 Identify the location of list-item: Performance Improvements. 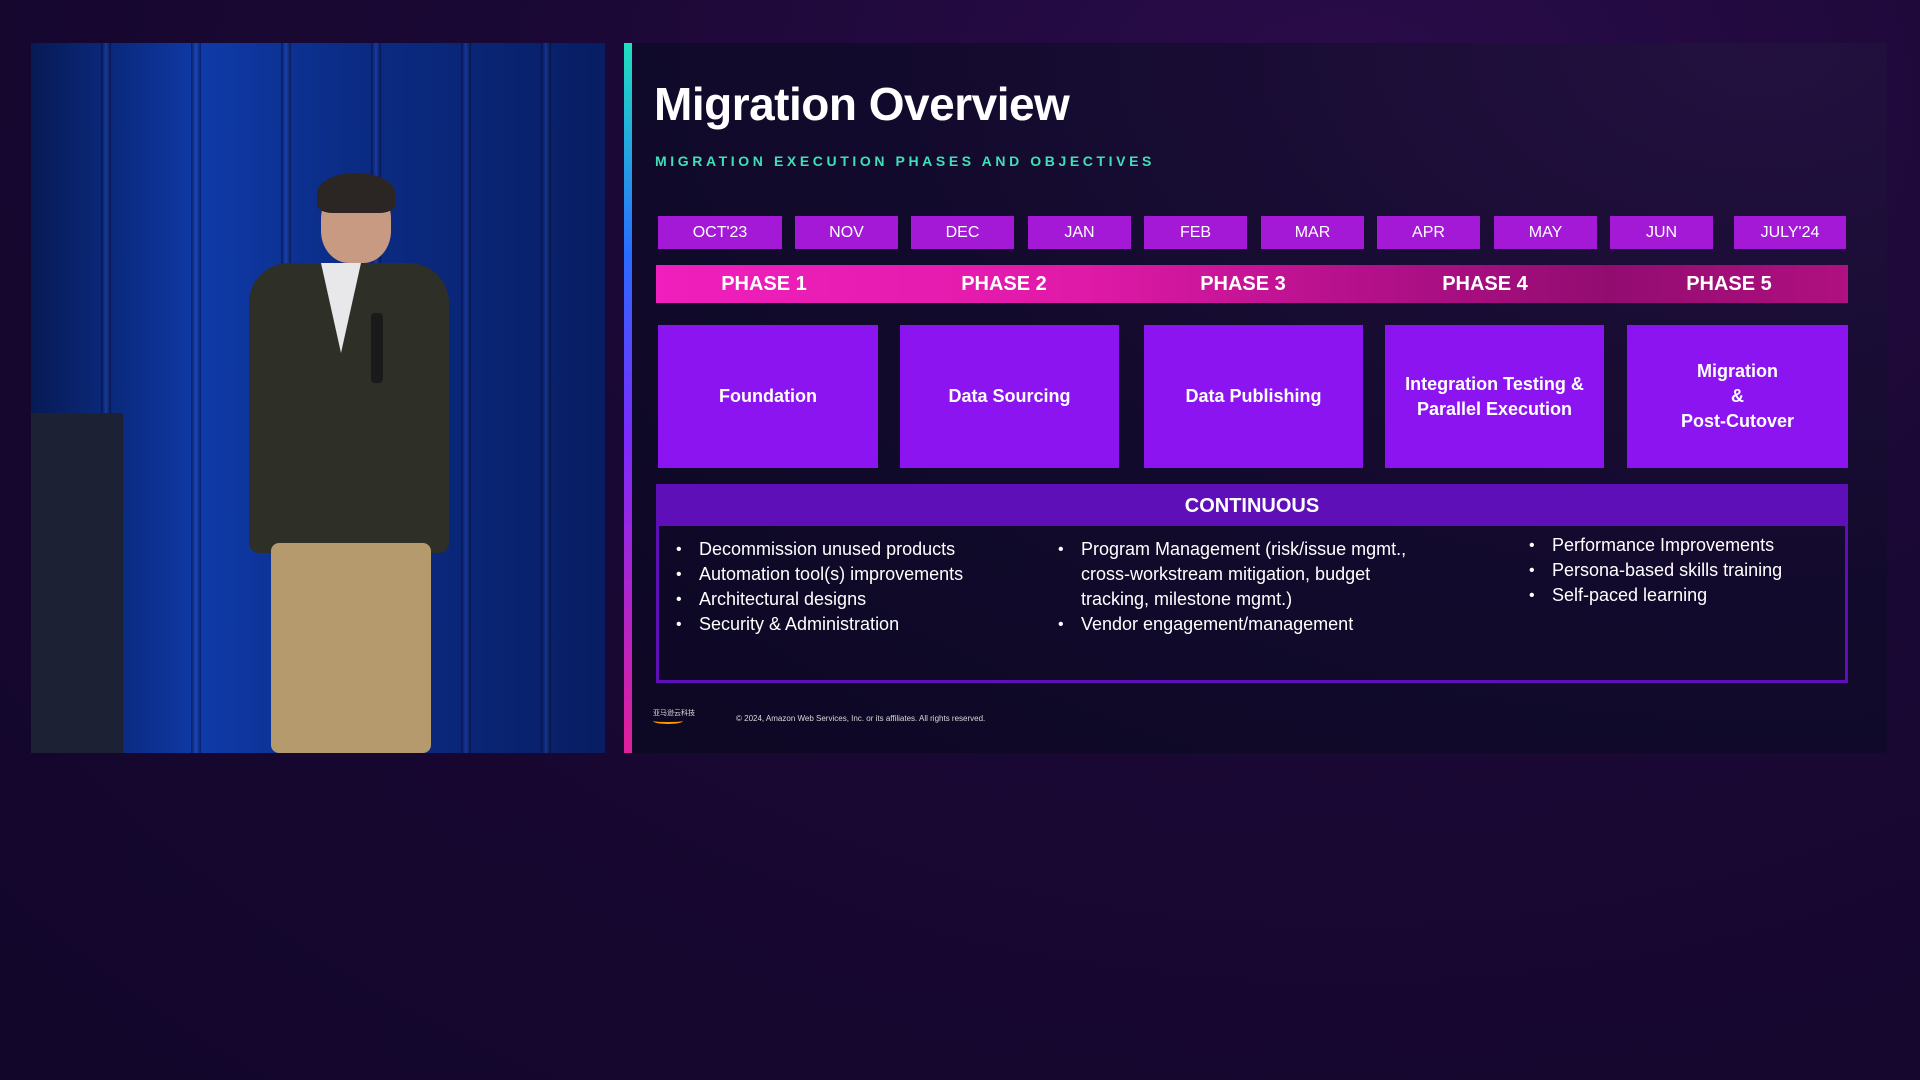
(1679, 545).